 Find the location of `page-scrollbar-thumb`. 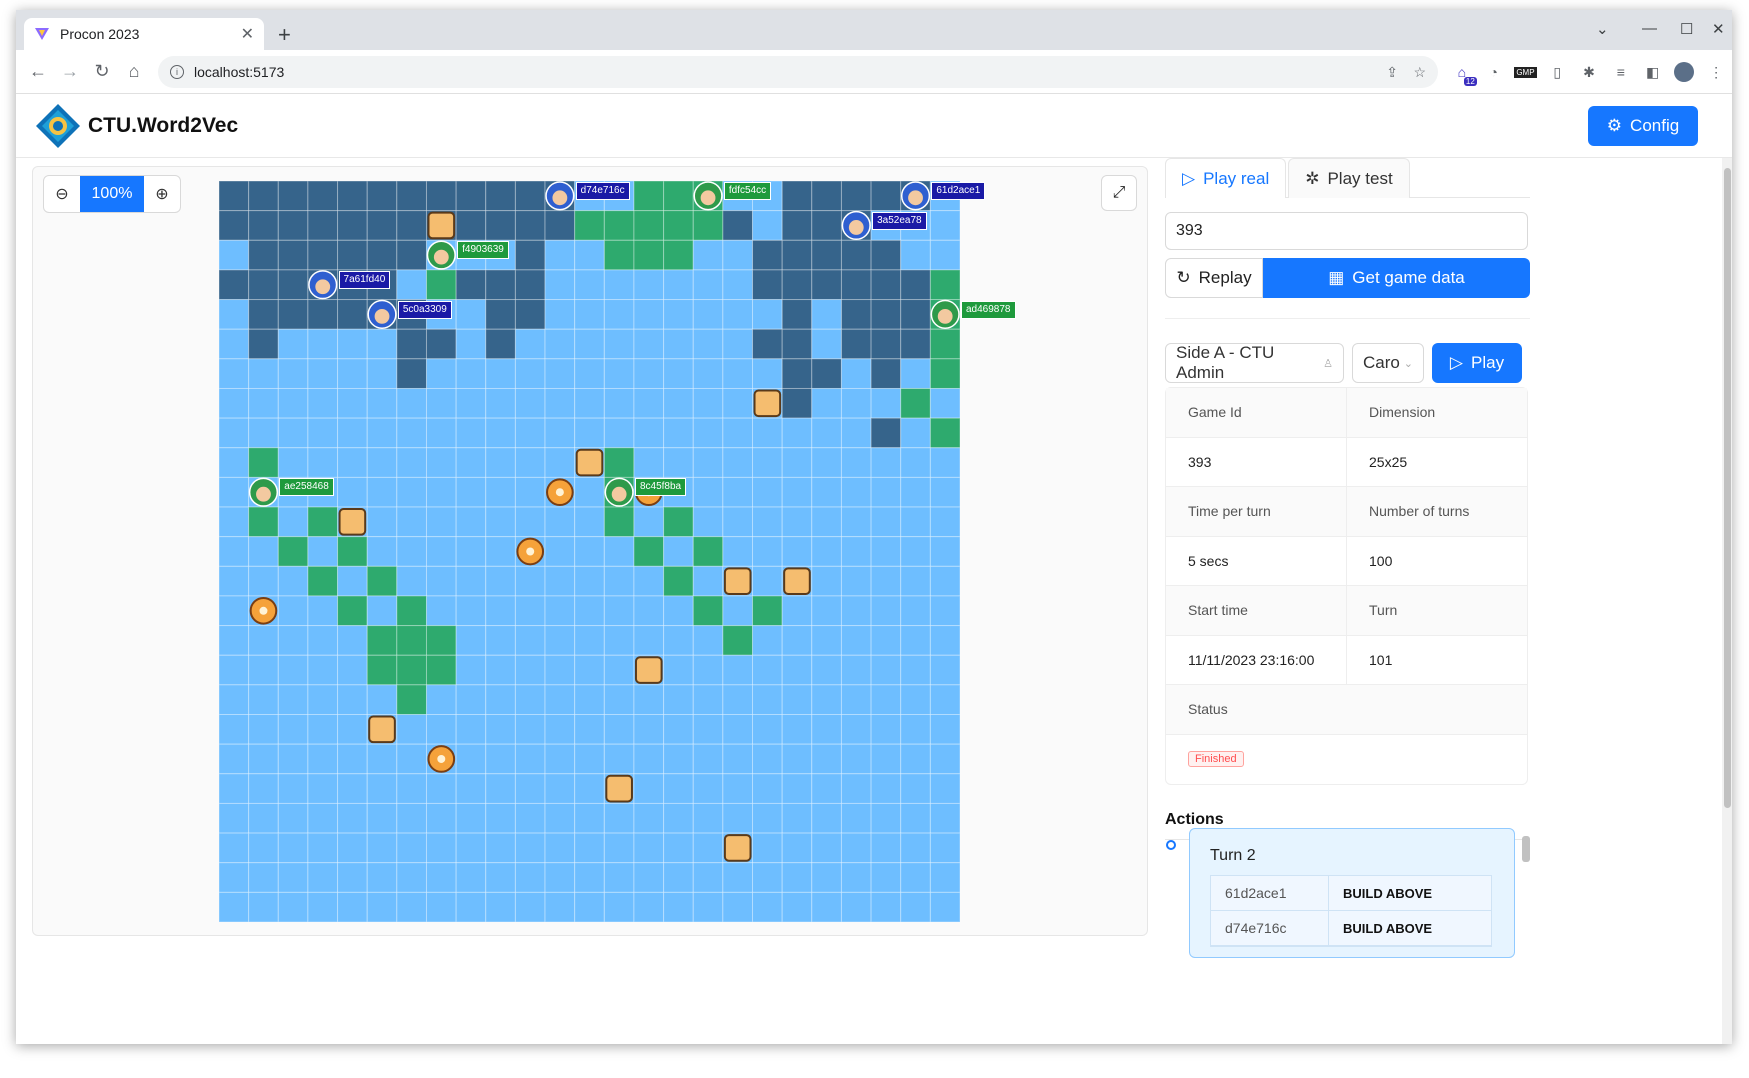

page-scrollbar-thumb is located at coordinates (1727, 488).